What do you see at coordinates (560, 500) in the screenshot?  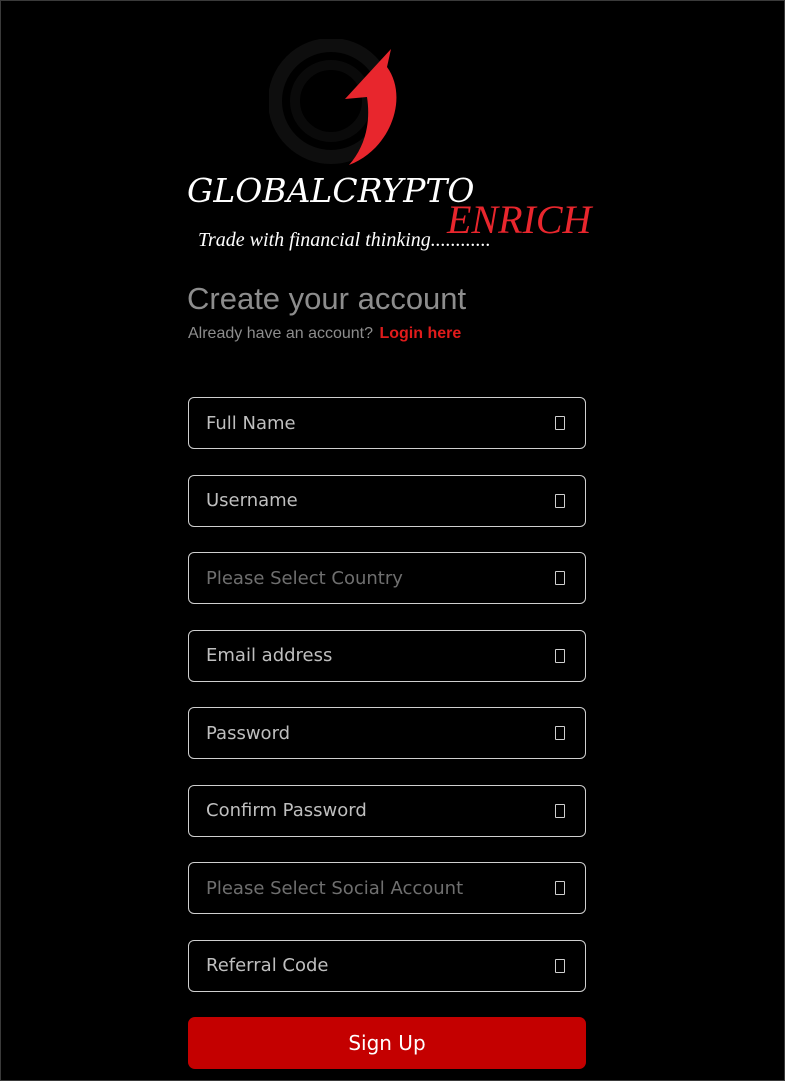 I see `at-icon` at bounding box center [560, 500].